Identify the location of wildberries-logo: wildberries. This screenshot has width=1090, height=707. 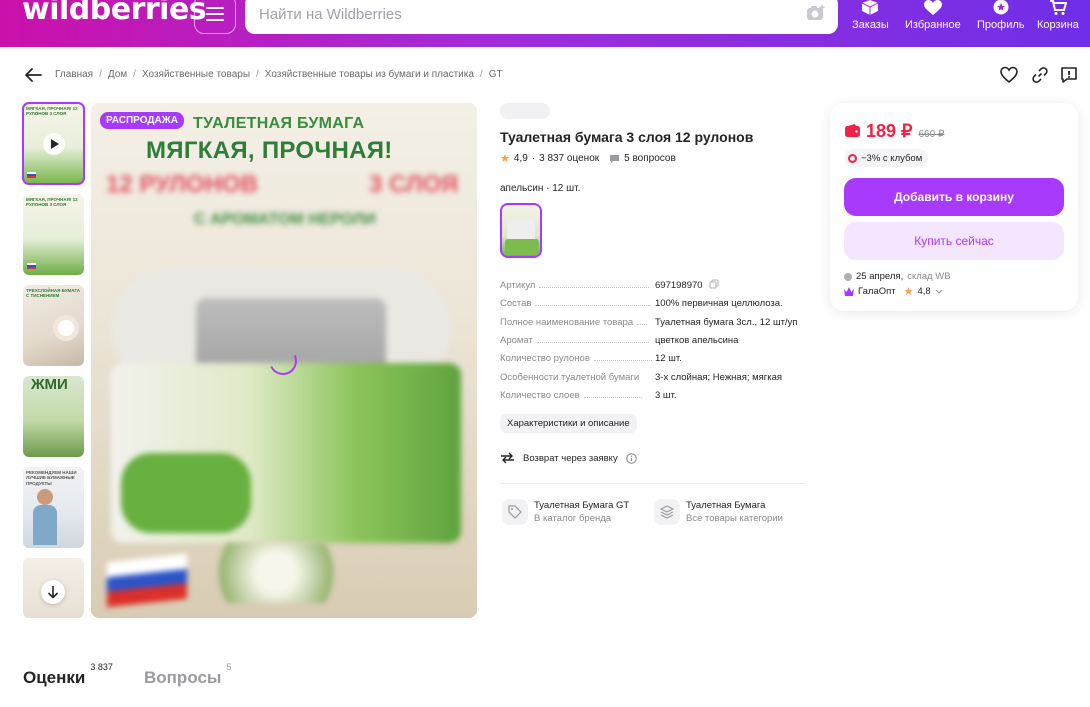
(114, 13).